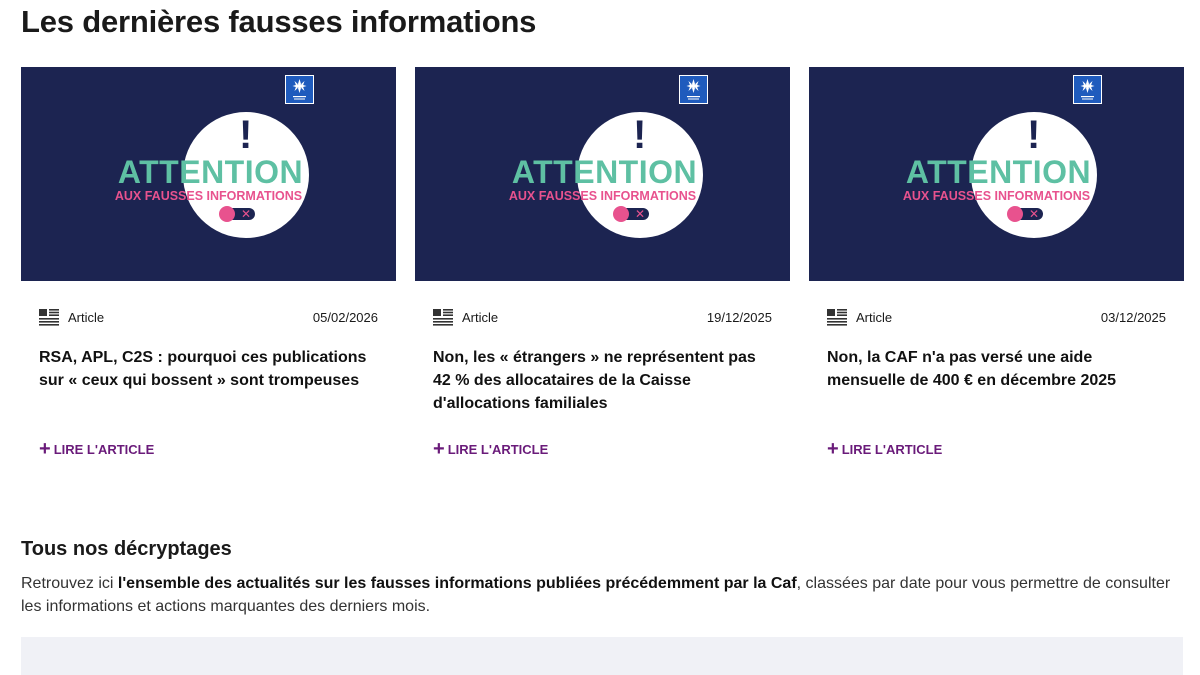 This screenshot has height=675, width=1200. What do you see at coordinates (602, 656) in the screenshot?
I see `filter-panel` at bounding box center [602, 656].